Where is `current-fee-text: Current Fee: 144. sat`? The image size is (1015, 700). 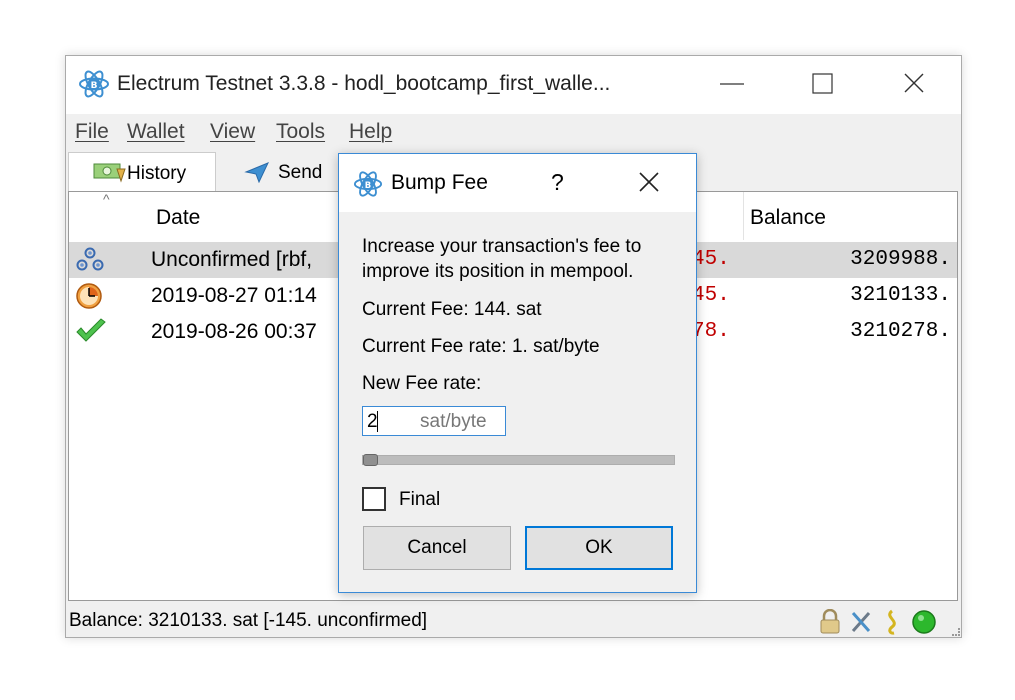
current-fee-text: Current Fee: 144. sat is located at coordinates (452, 309).